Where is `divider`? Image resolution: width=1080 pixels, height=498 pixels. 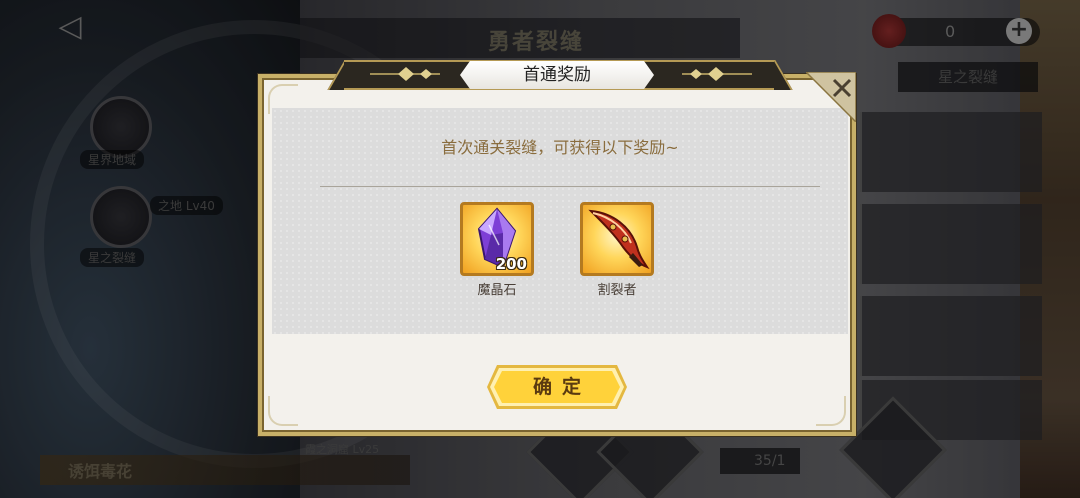 divider is located at coordinates (570, 186).